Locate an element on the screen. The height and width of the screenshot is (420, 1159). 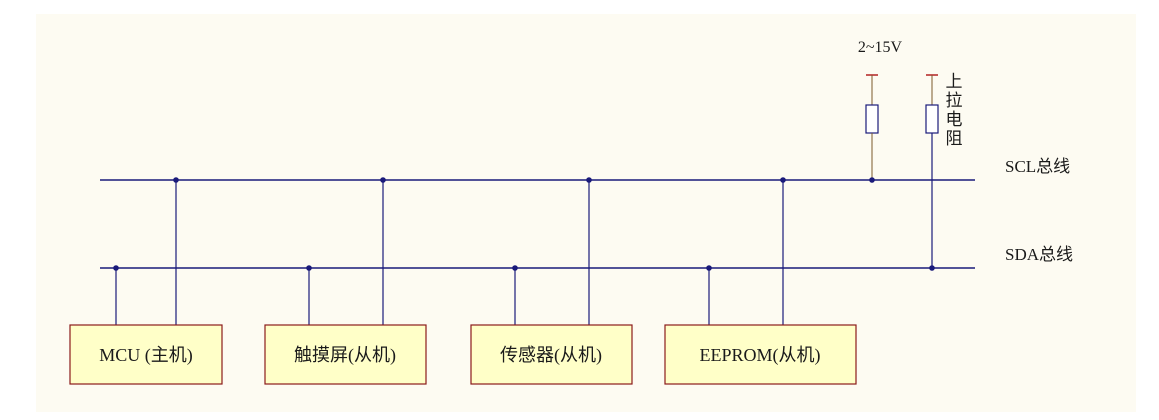
sda-bus-label: SDA总线 is located at coordinates (1039, 254).